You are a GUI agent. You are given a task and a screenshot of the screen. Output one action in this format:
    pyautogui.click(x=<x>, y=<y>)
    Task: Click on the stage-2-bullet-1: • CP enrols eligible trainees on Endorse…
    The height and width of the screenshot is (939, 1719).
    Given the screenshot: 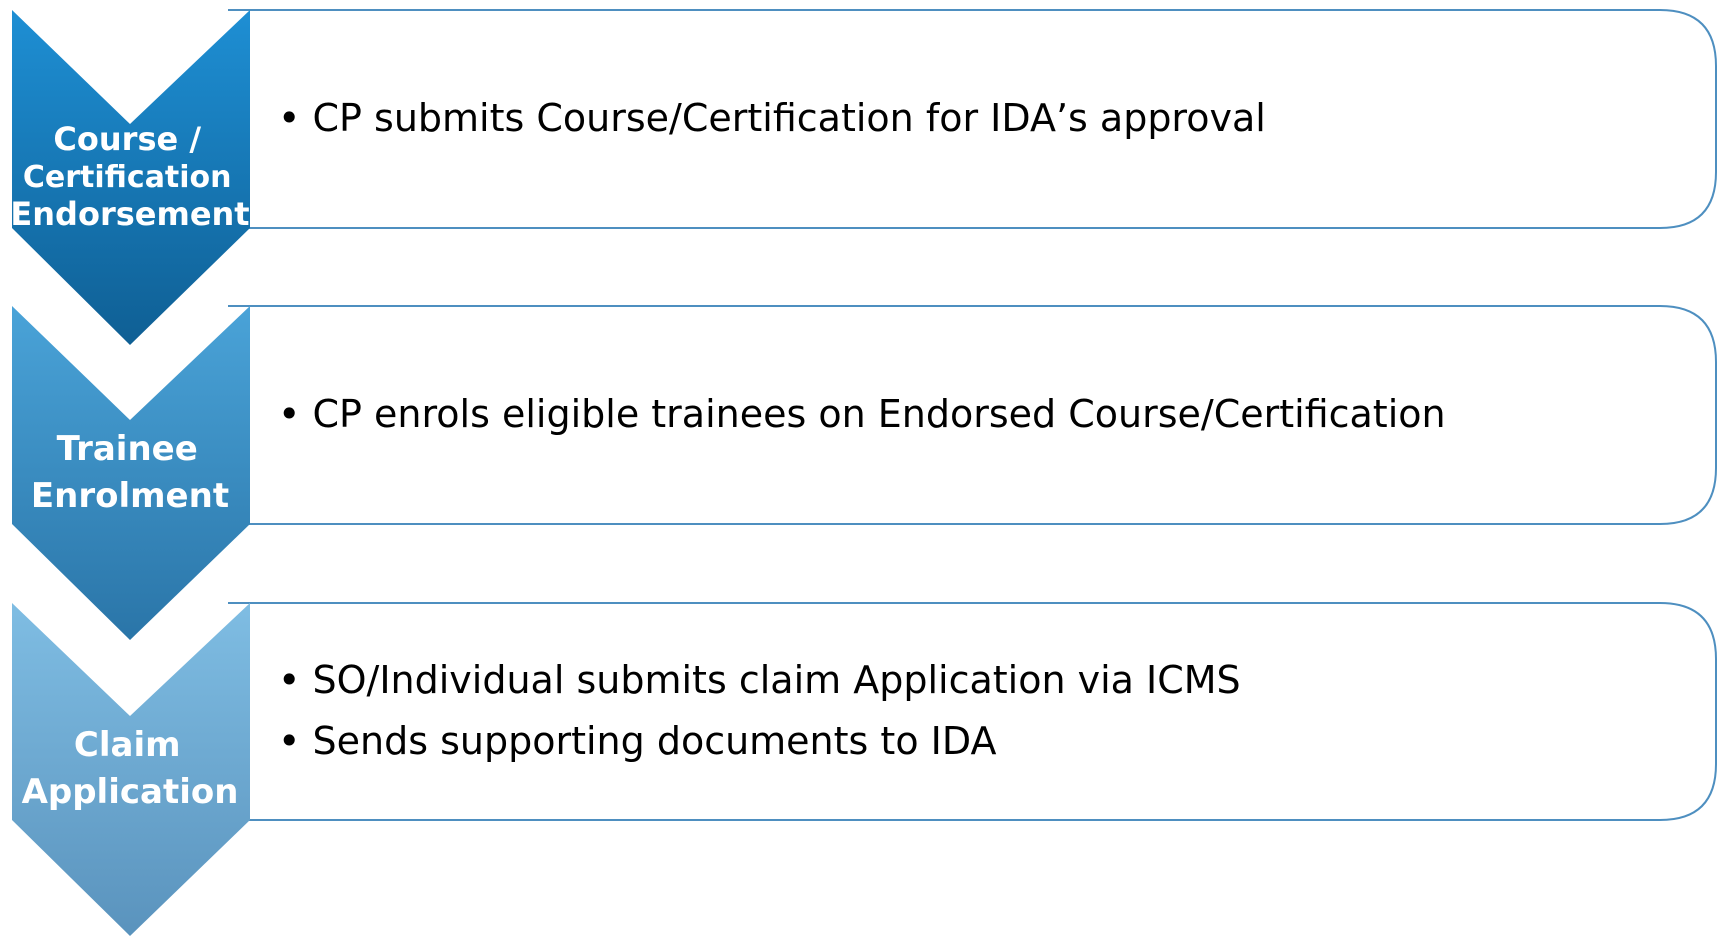 What is the action you would take?
    pyautogui.click(x=862, y=414)
    